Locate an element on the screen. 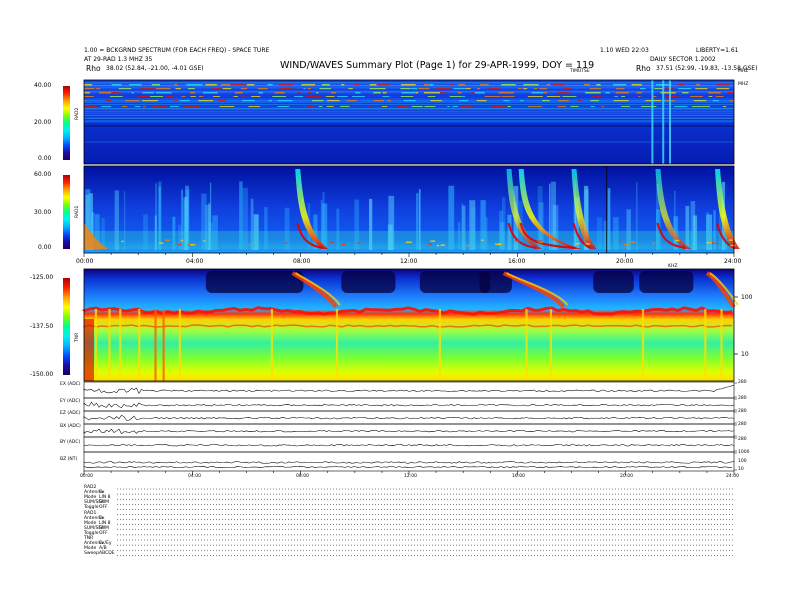 The image size is (792, 612). tnr-left-edge is located at coordinates (89, 350).